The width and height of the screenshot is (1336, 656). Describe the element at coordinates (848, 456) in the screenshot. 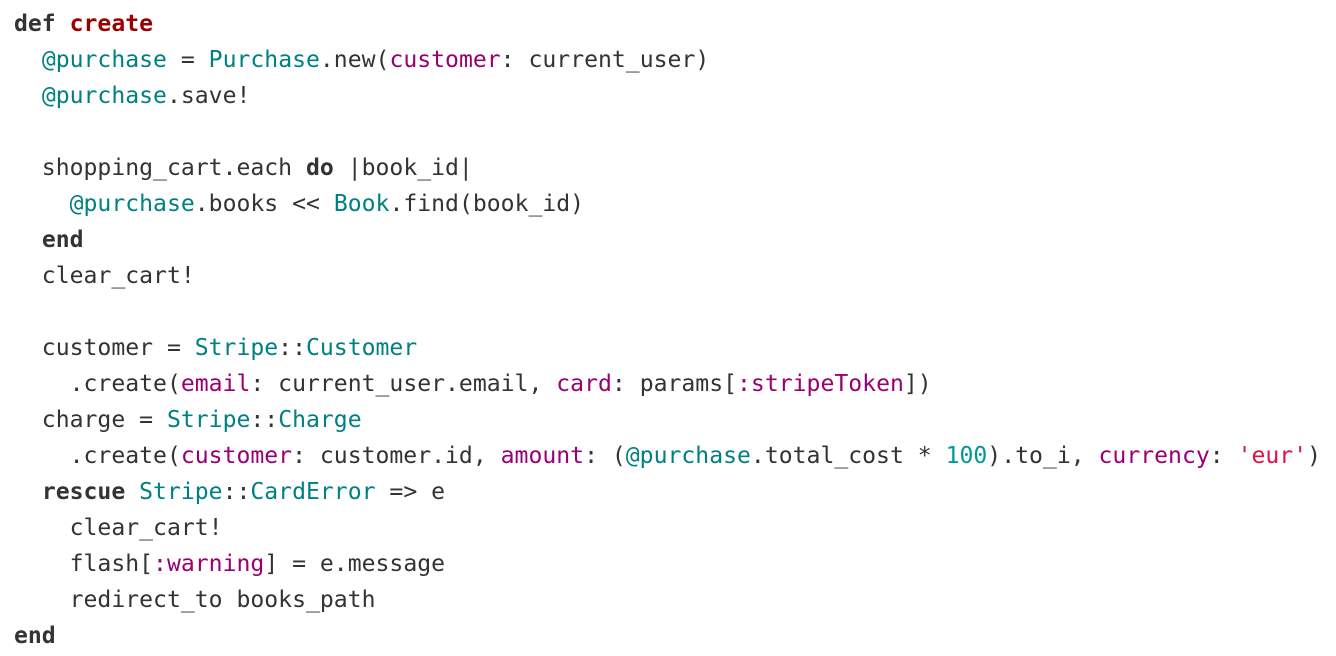

I see `code-text: .total_cost *` at that location.